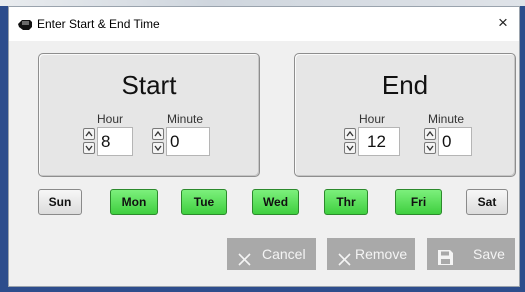  What do you see at coordinates (445, 261) in the screenshot?
I see `floppy-disk-icon` at bounding box center [445, 261].